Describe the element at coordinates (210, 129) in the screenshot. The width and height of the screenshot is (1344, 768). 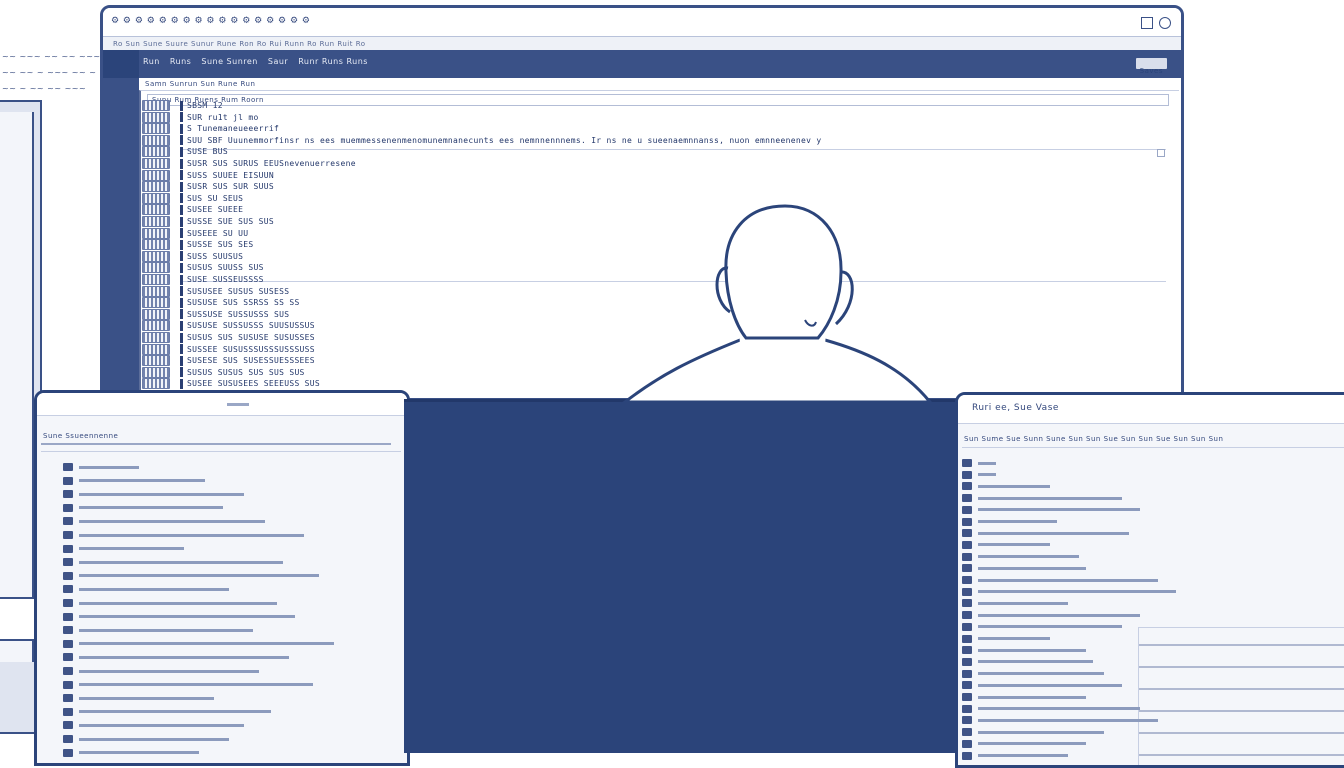
I see `code-line: S Tunemaneueeerrif` at that location.